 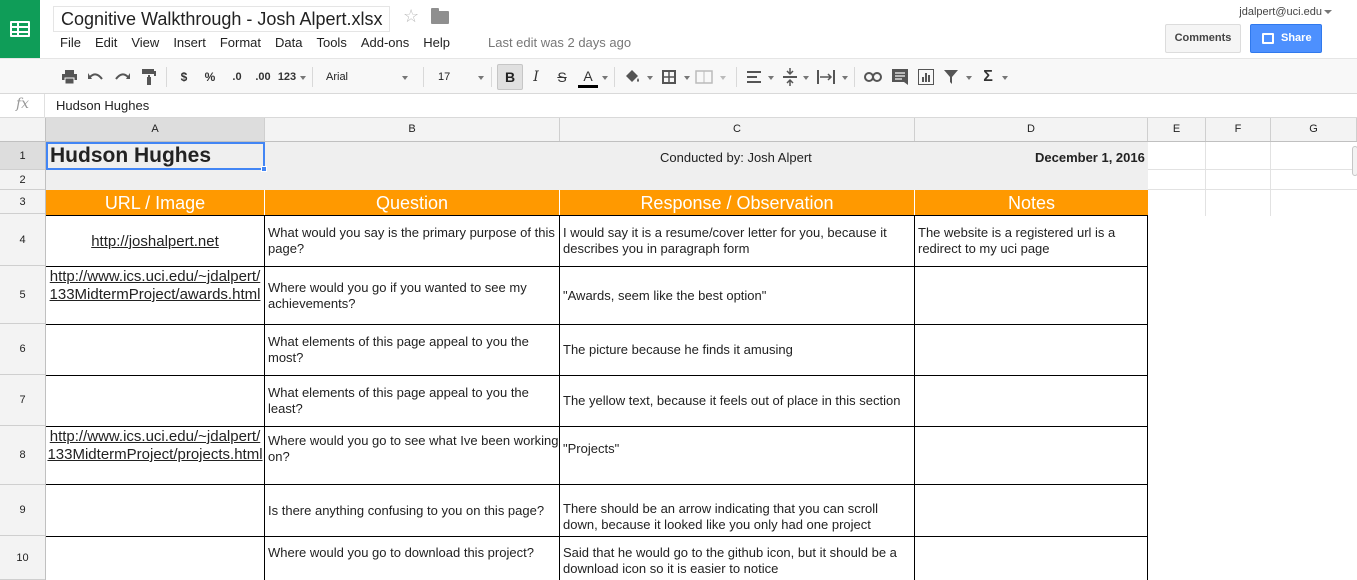 What do you see at coordinates (155, 202) in the screenshot?
I see `header-url-image: URL / Image` at bounding box center [155, 202].